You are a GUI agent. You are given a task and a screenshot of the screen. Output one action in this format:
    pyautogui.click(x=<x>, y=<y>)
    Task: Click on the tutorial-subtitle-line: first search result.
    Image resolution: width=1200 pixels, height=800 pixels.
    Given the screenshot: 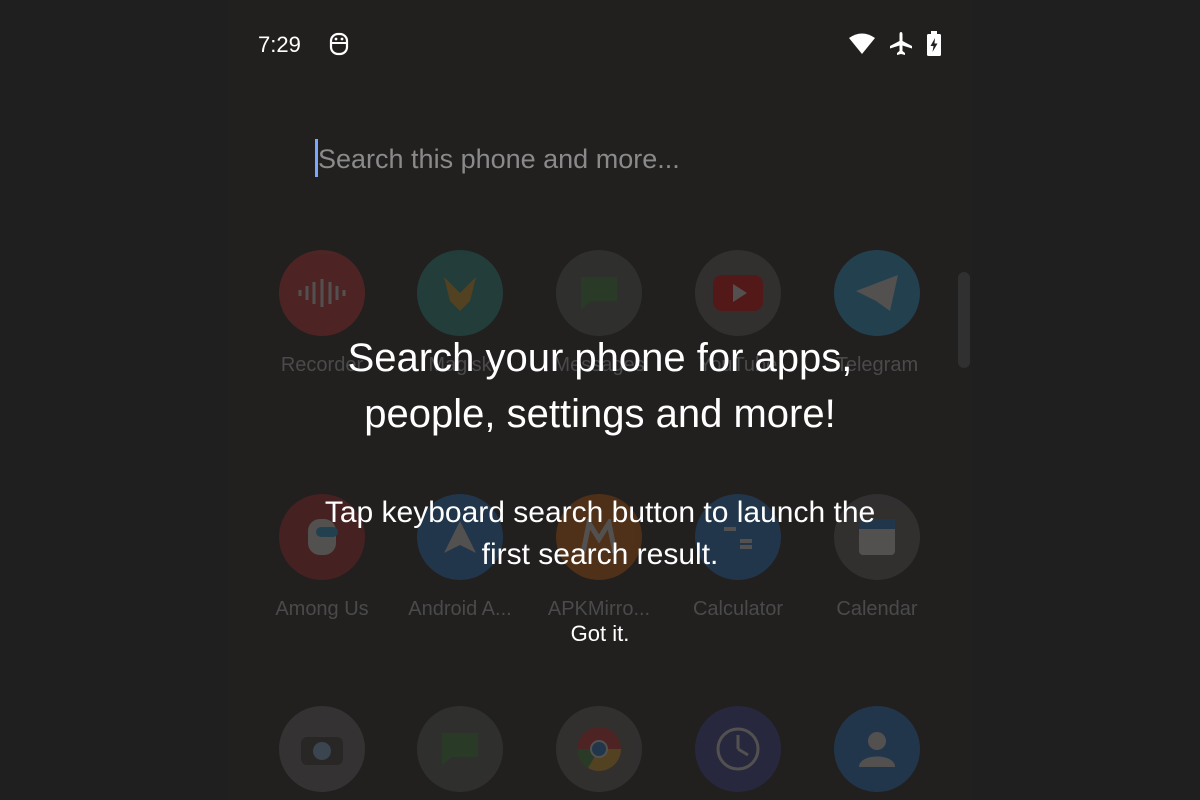 What is the action you would take?
    pyautogui.click(x=600, y=554)
    